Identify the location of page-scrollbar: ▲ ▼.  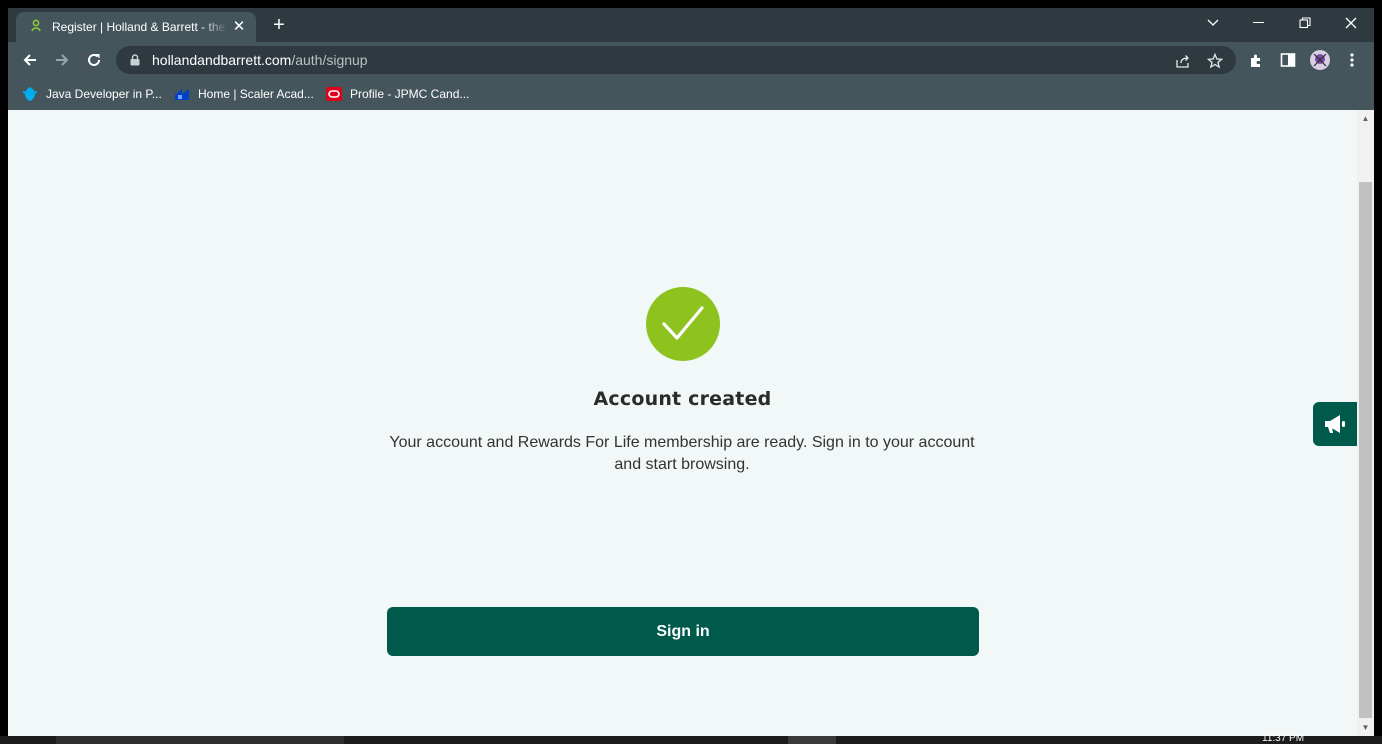
(1365, 423).